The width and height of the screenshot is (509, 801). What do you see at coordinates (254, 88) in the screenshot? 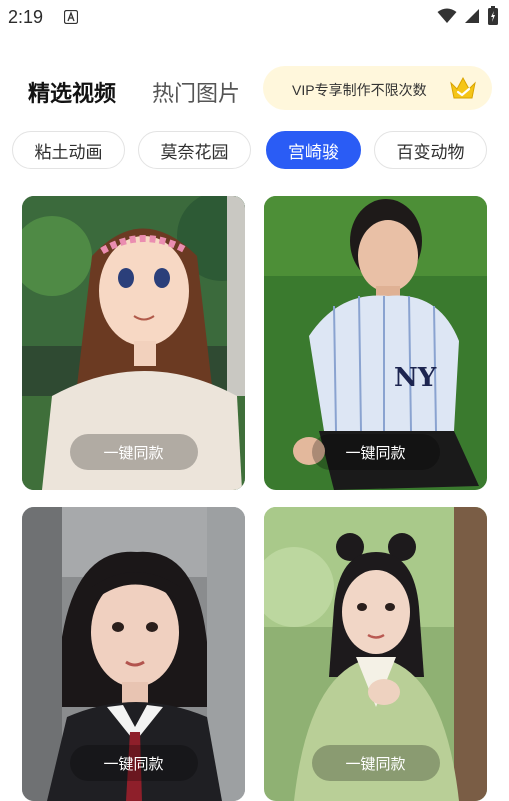
I see `header-tabs: 精选视频 热门图片 VIP专享制作不限次数` at bounding box center [254, 88].